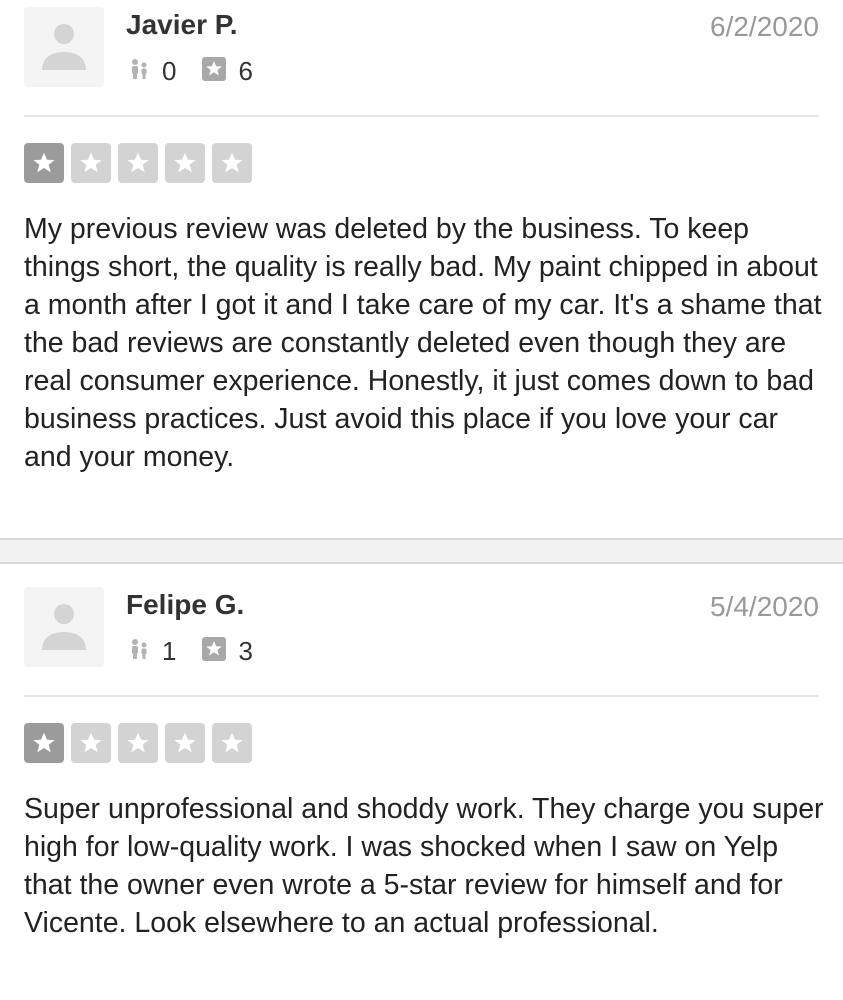 Image resolution: width=843 pixels, height=1000 pixels. Describe the element at coordinates (152, 71) in the screenshot. I see `friends-stat: 0` at that location.